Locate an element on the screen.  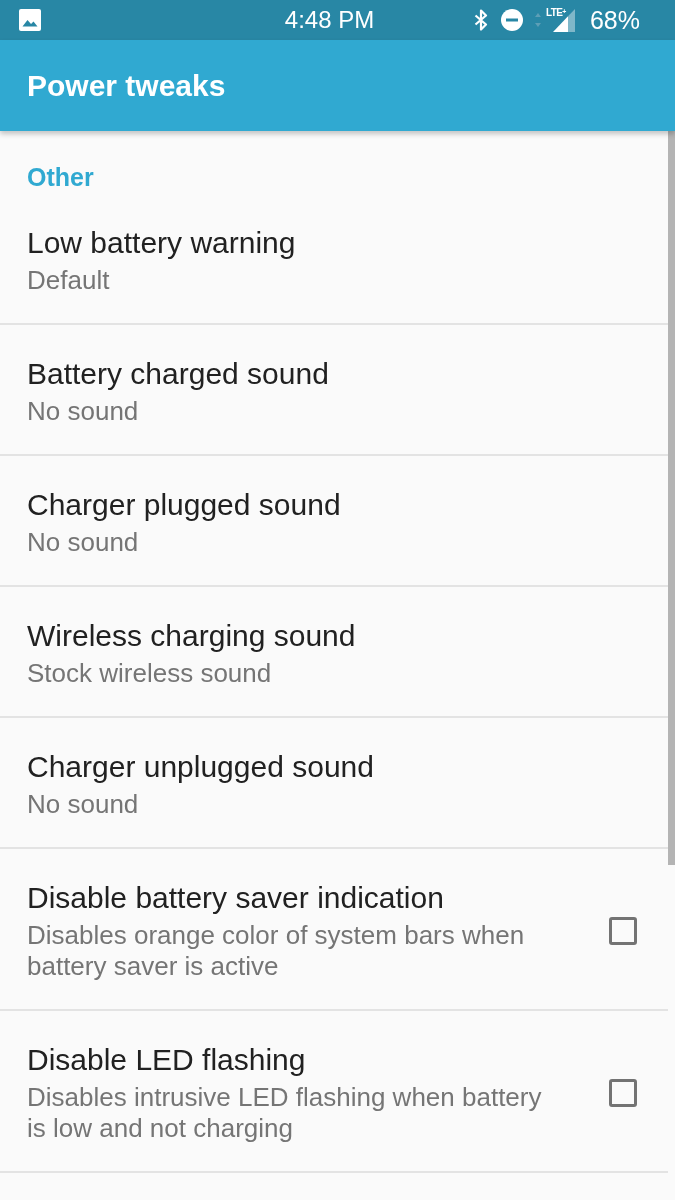
do-not-disturb-icon is located at coordinates (511, 20).